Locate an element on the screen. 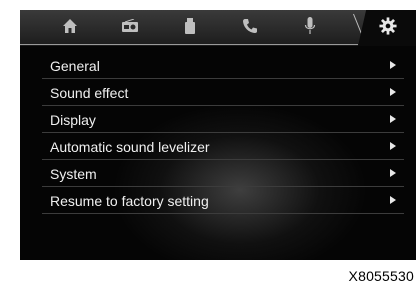  microphone-icon is located at coordinates (310, 25).